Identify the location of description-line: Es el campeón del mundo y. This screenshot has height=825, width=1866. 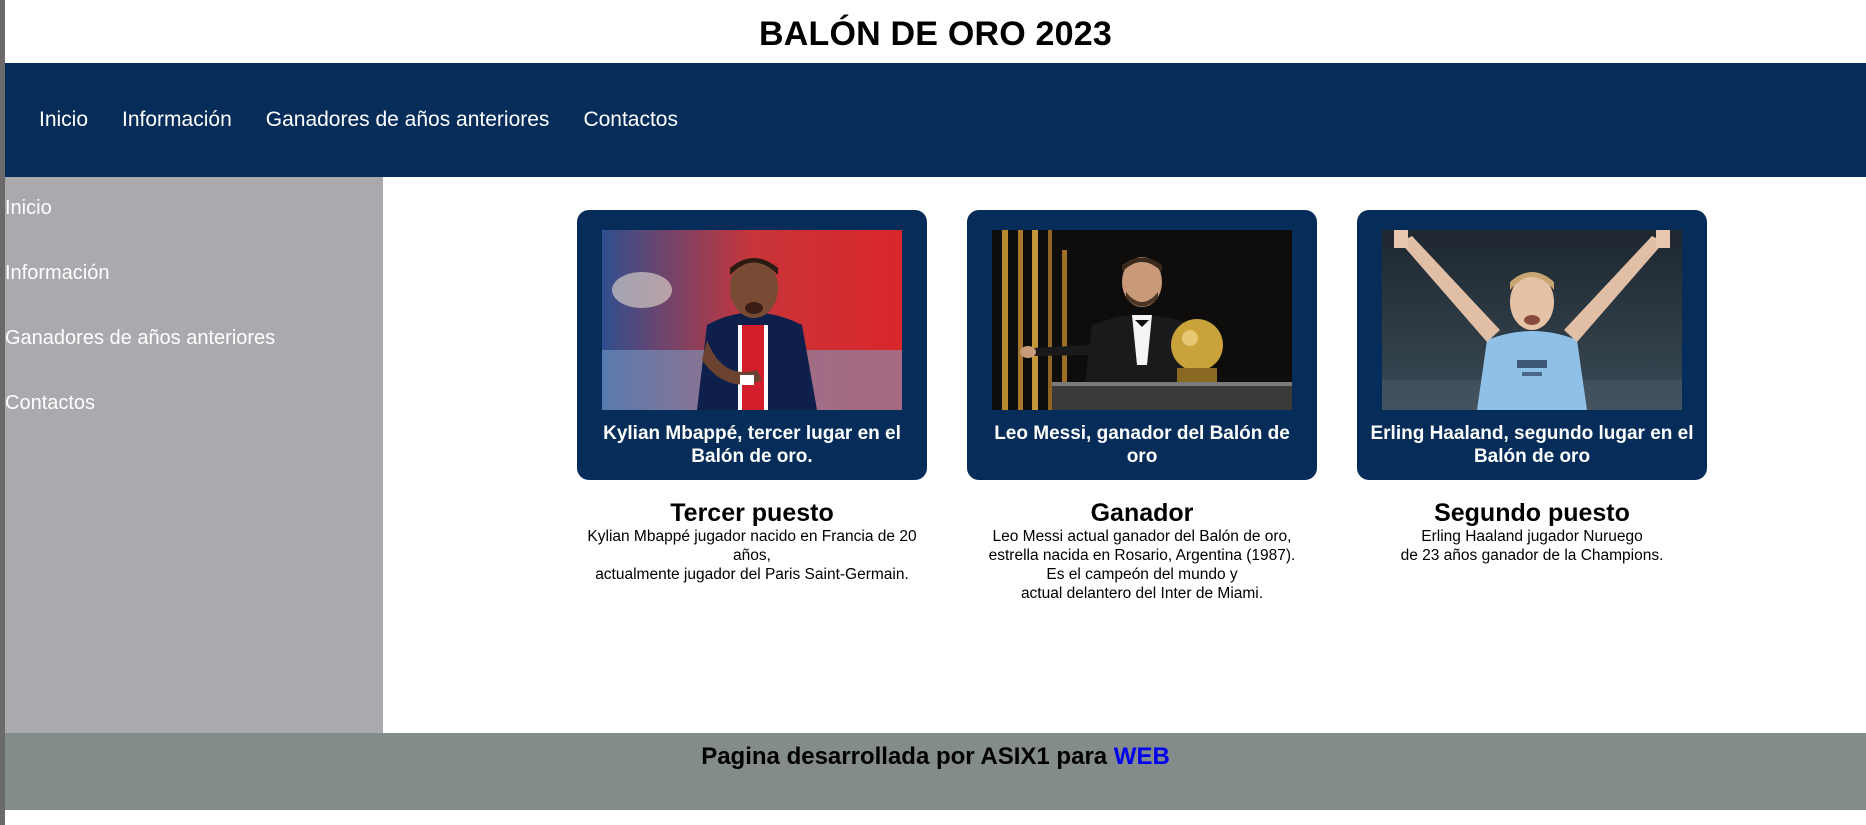
(1142, 574).